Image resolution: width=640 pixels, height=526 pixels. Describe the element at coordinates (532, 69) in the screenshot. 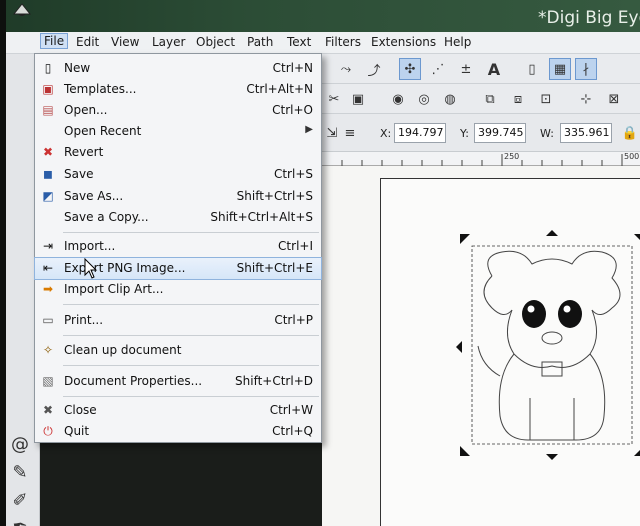

I see `page-icon: ▯` at that location.